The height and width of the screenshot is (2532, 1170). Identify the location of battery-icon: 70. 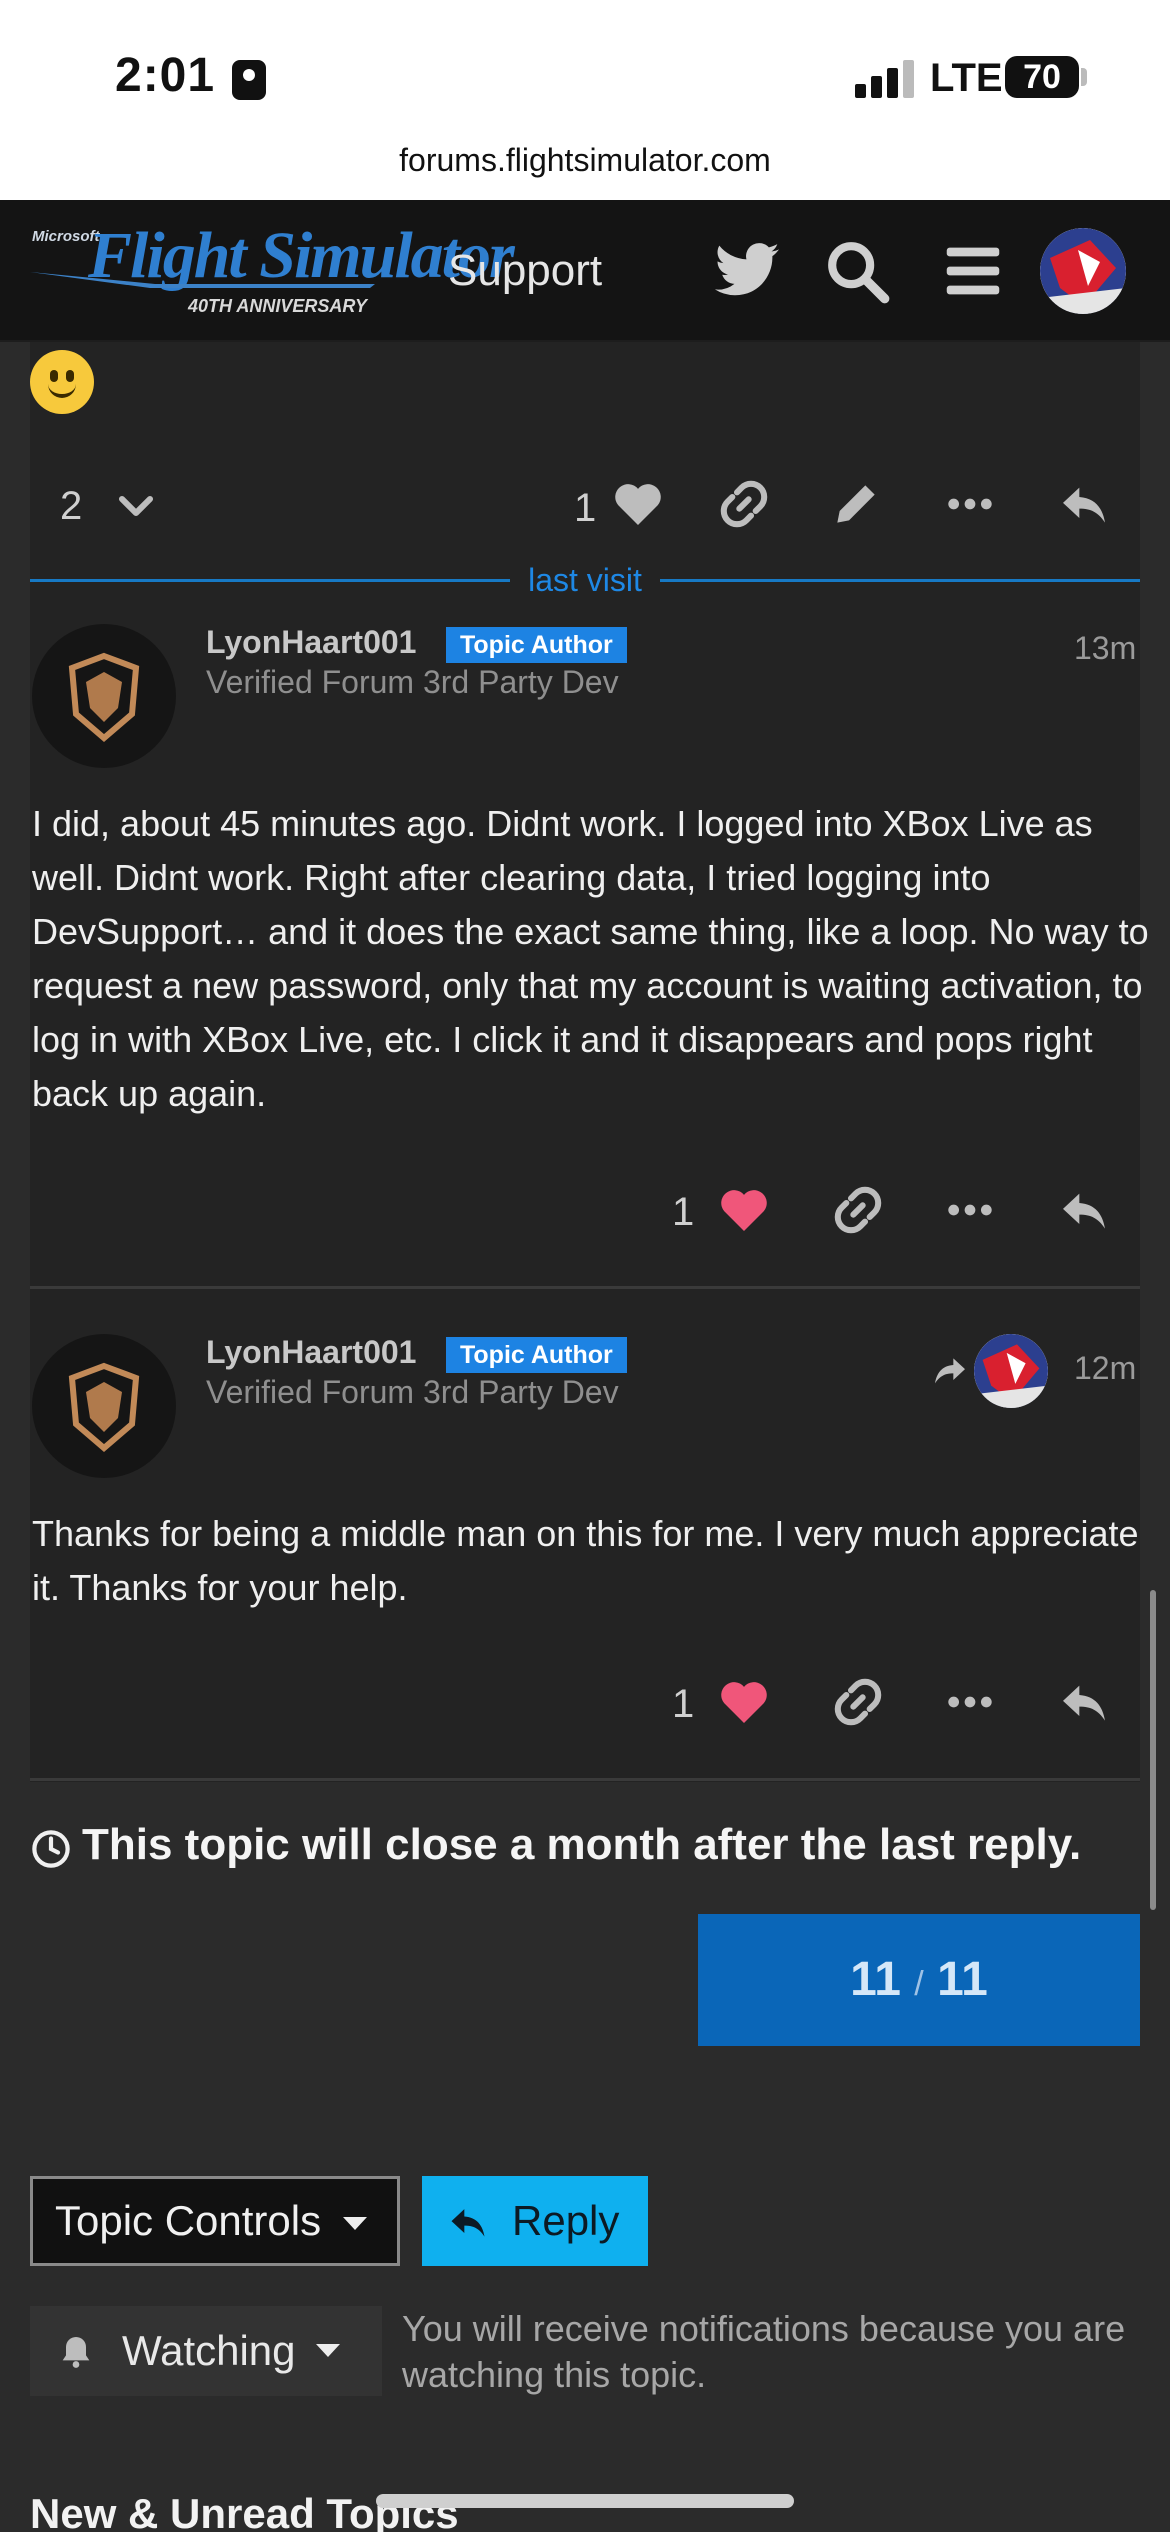
(1042, 77).